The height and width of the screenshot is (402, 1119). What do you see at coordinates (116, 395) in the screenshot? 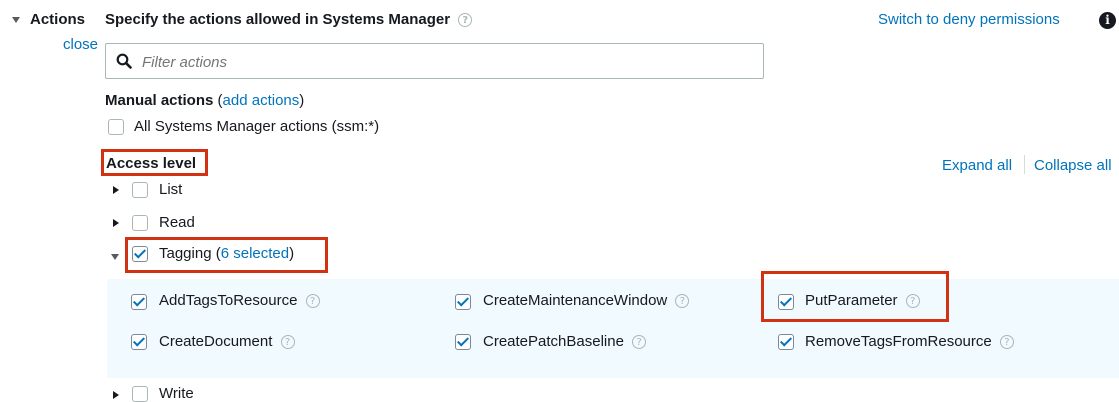
I see `expand-write-icon` at bounding box center [116, 395].